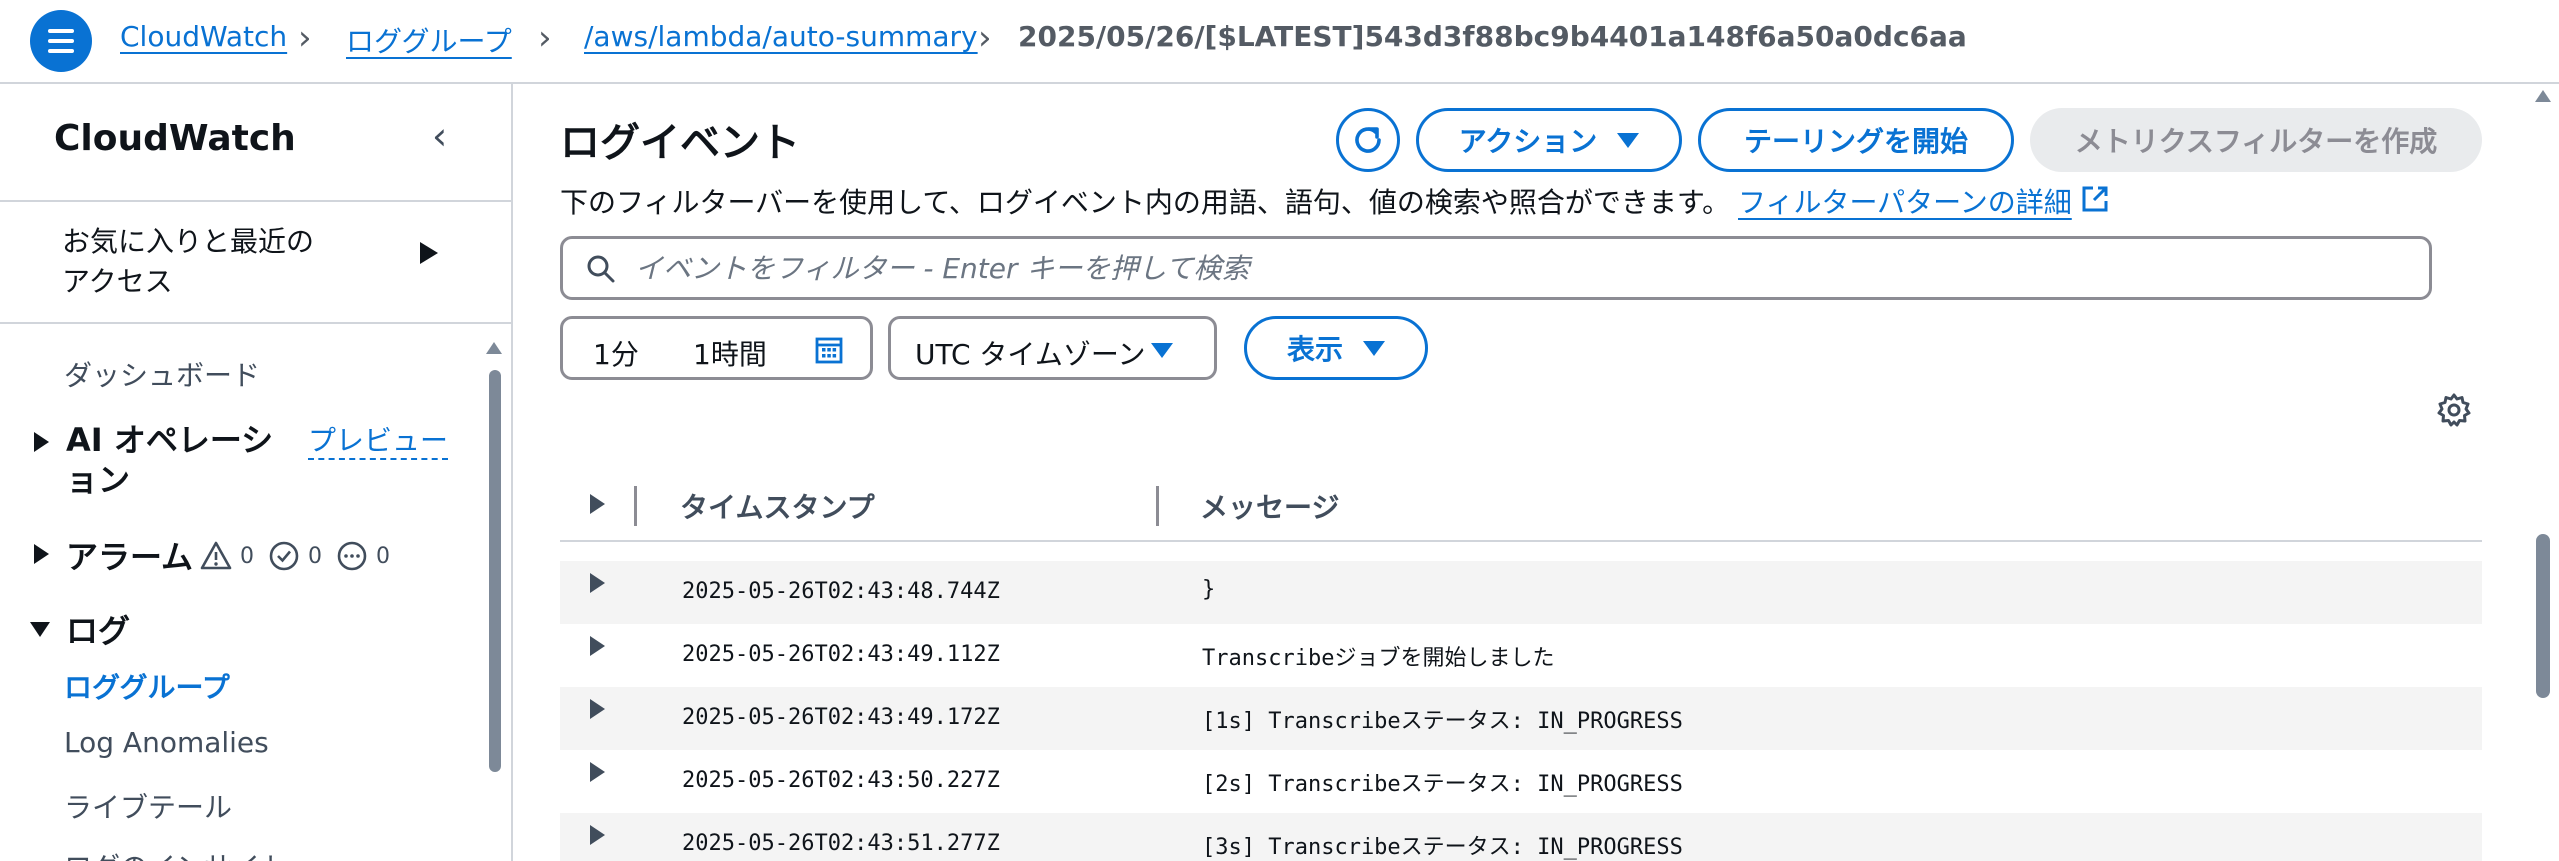 The image size is (2559, 861). What do you see at coordinates (730, 353) in the screenshot?
I see `range-option-1h: 1時間` at bounding box center [730, 353].